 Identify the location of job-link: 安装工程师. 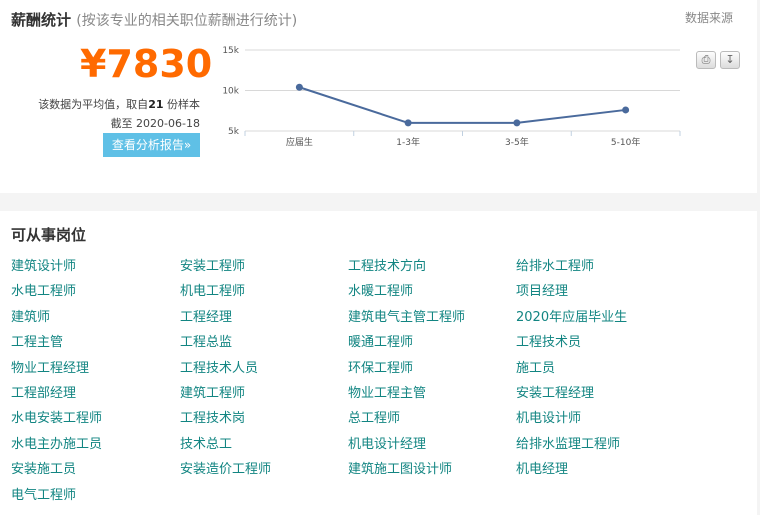
(212, 264).